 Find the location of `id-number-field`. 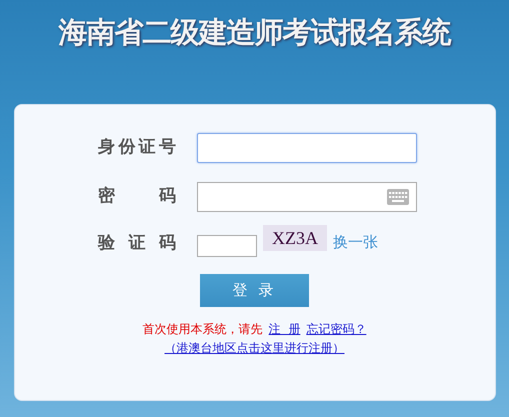

id-number-field is located at coordinates (307, 147).